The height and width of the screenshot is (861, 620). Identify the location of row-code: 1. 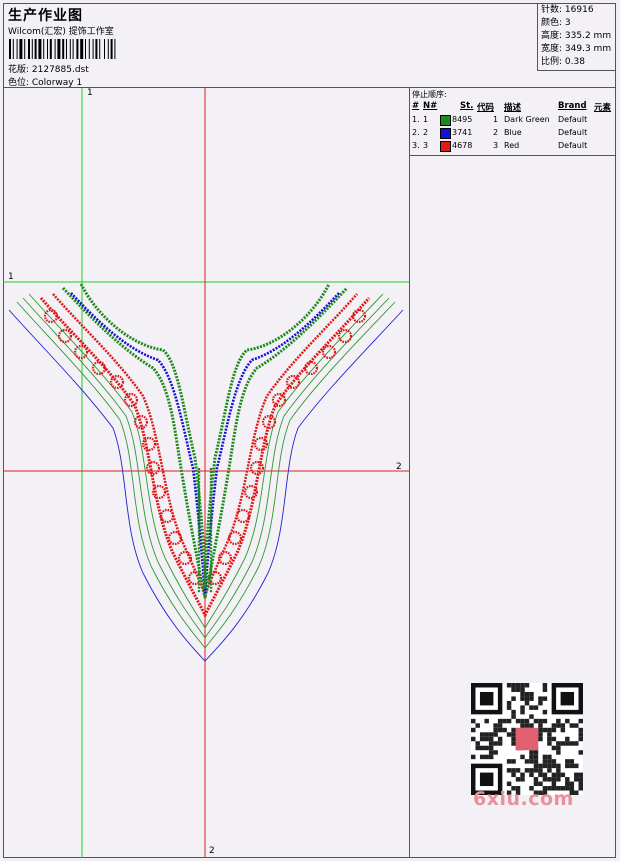
(496, 119).